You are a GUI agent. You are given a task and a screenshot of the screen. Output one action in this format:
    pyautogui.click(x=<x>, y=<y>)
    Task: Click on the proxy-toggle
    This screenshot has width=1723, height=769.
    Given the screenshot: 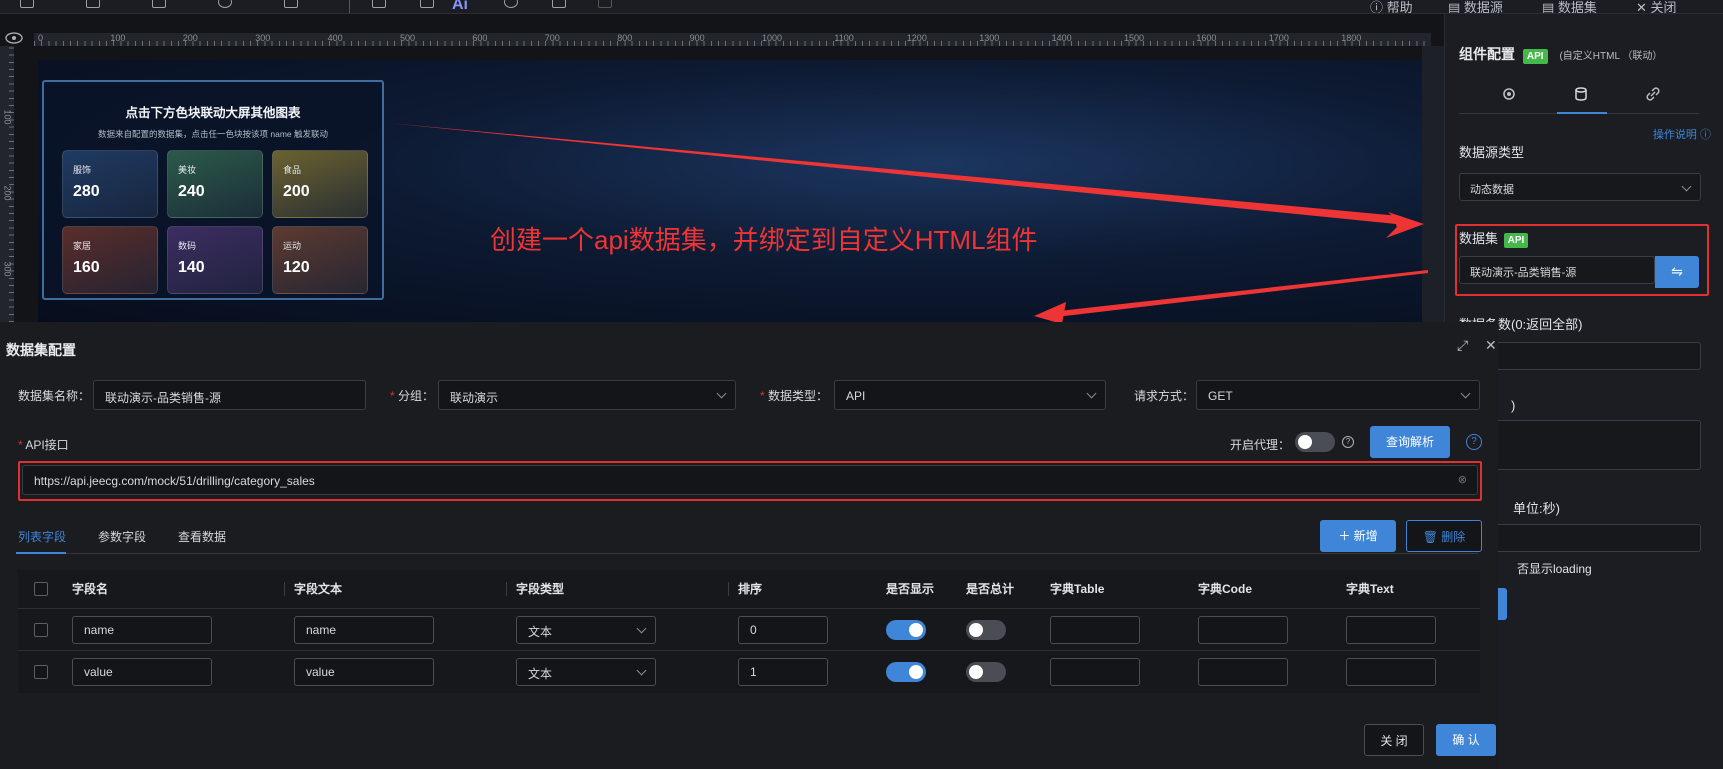 What is the action you would take?
    pyautogui.click(x=1315, y=442)
    